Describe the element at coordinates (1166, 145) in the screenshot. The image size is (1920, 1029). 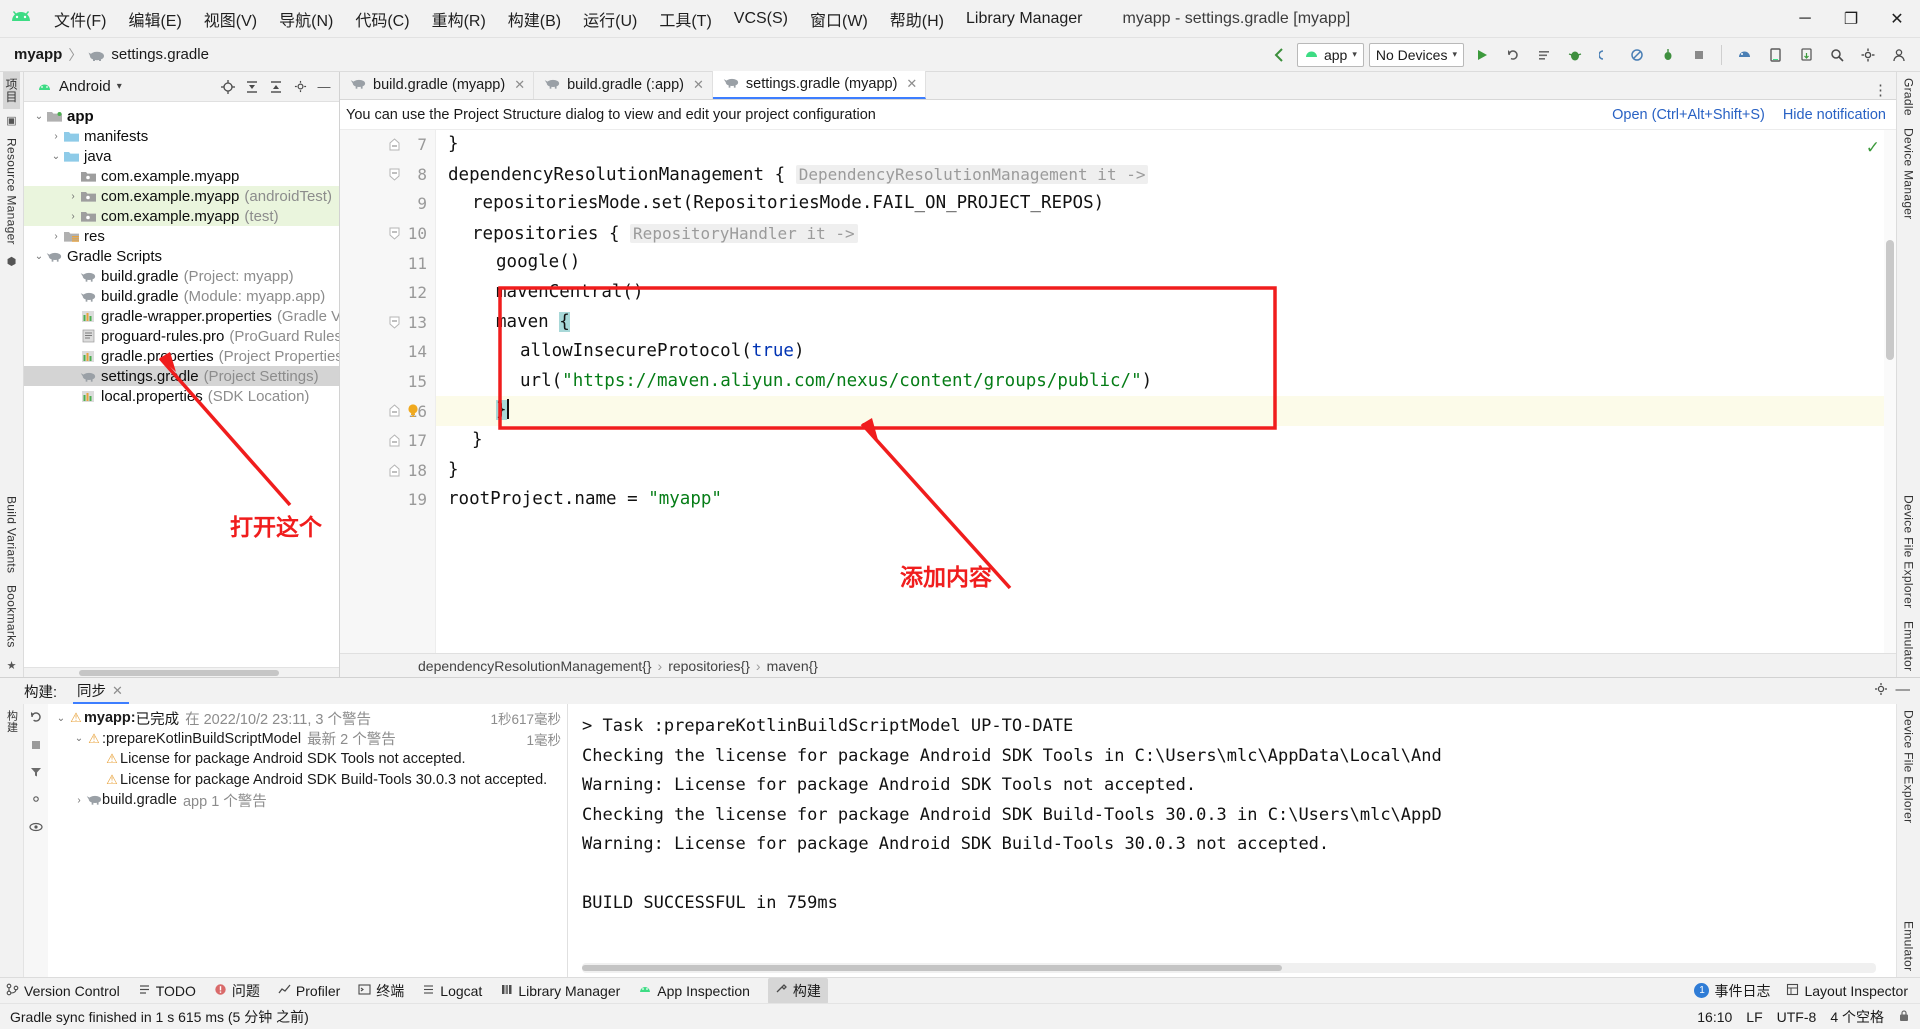
I see `code-line: }` at that location.